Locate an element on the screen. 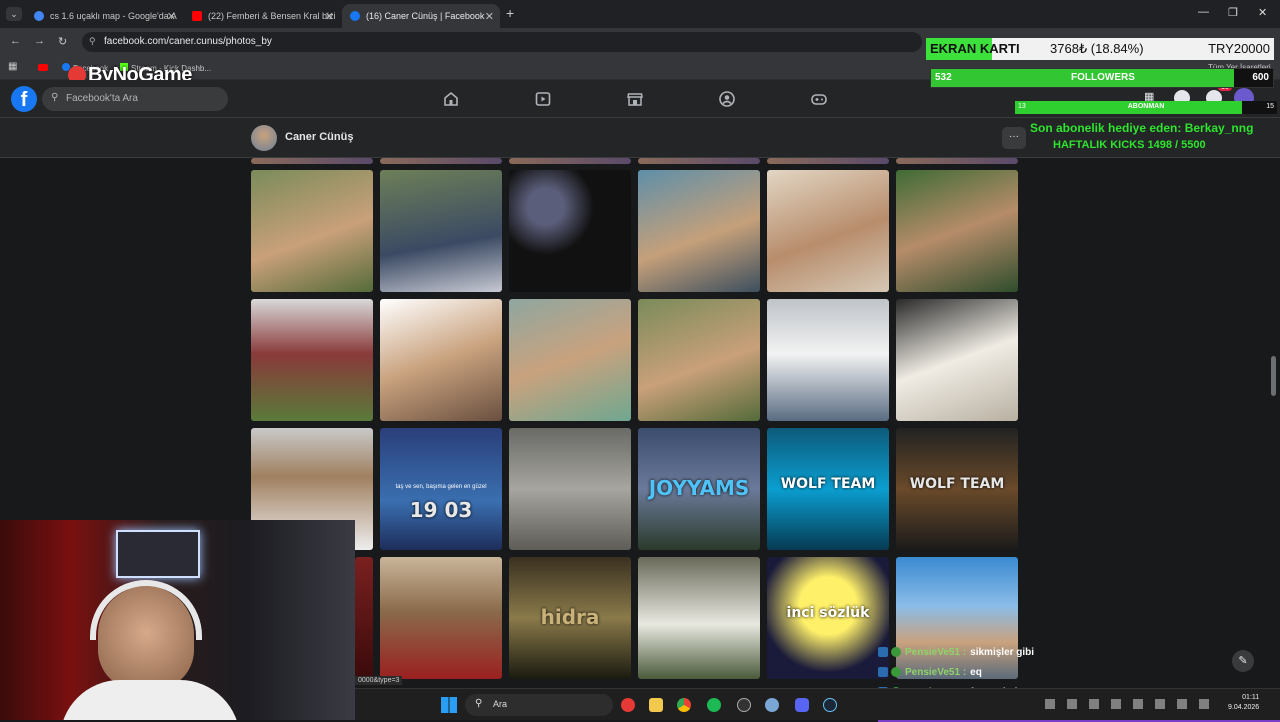 This screenshot has width=1280, height=722. youtube-bookmark-icon is located at coordinates (43, 67).